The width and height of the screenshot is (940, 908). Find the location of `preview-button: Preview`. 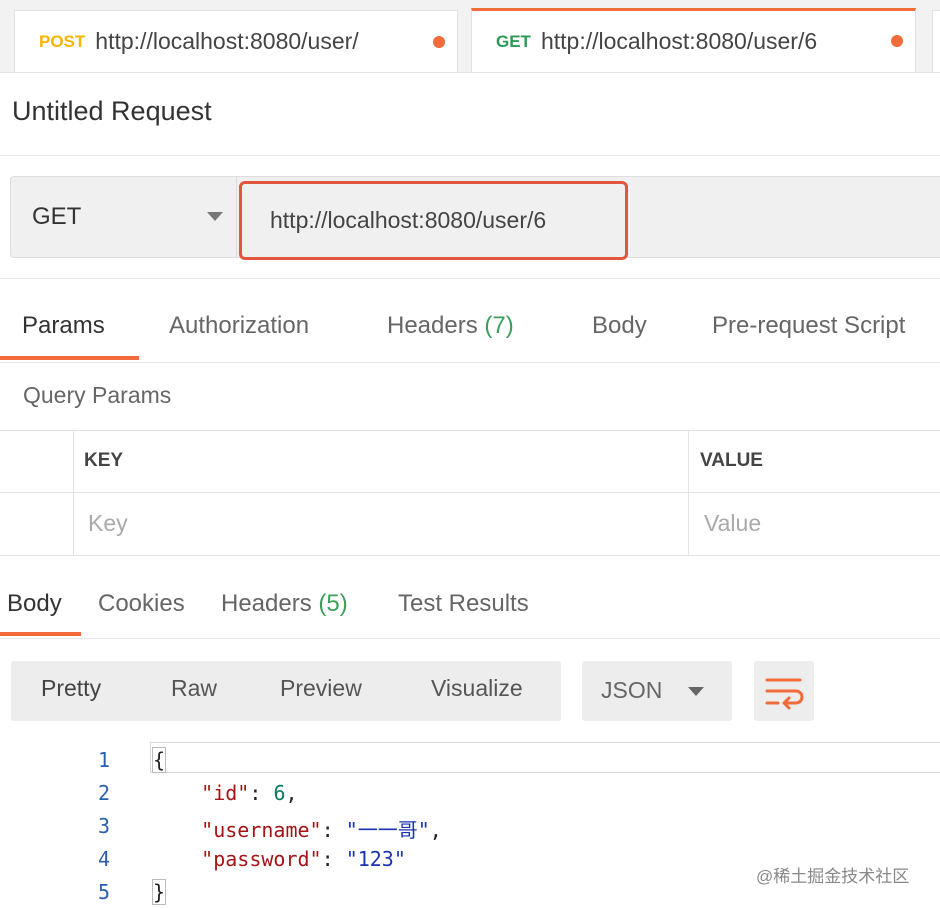

preview-button: Preview is located at coordinates (321, 688).